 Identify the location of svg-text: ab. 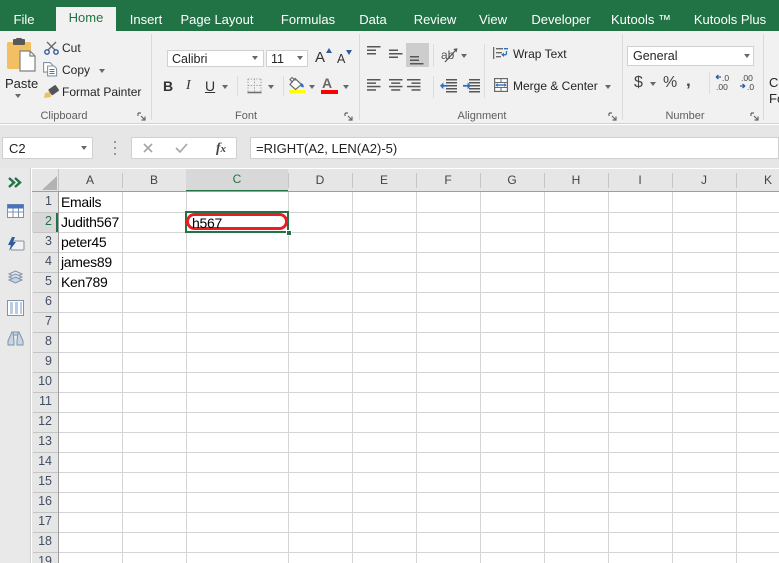
(448, 55).